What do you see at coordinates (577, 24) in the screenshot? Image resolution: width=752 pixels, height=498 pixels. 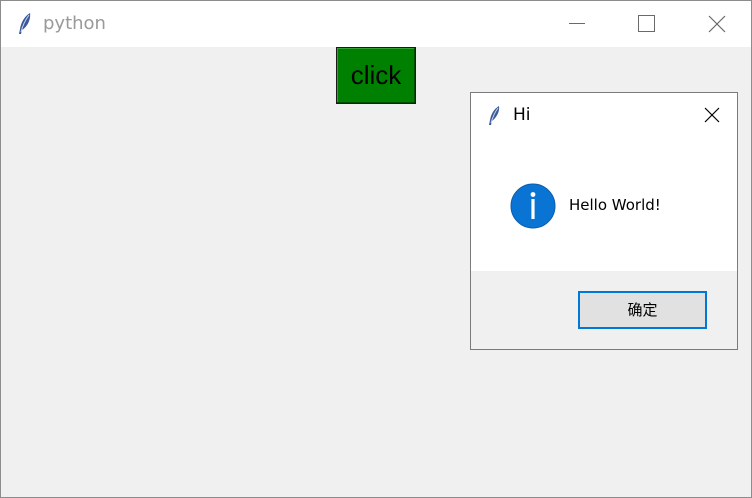 I see `minimize-button` at bounding box center [577, 24].